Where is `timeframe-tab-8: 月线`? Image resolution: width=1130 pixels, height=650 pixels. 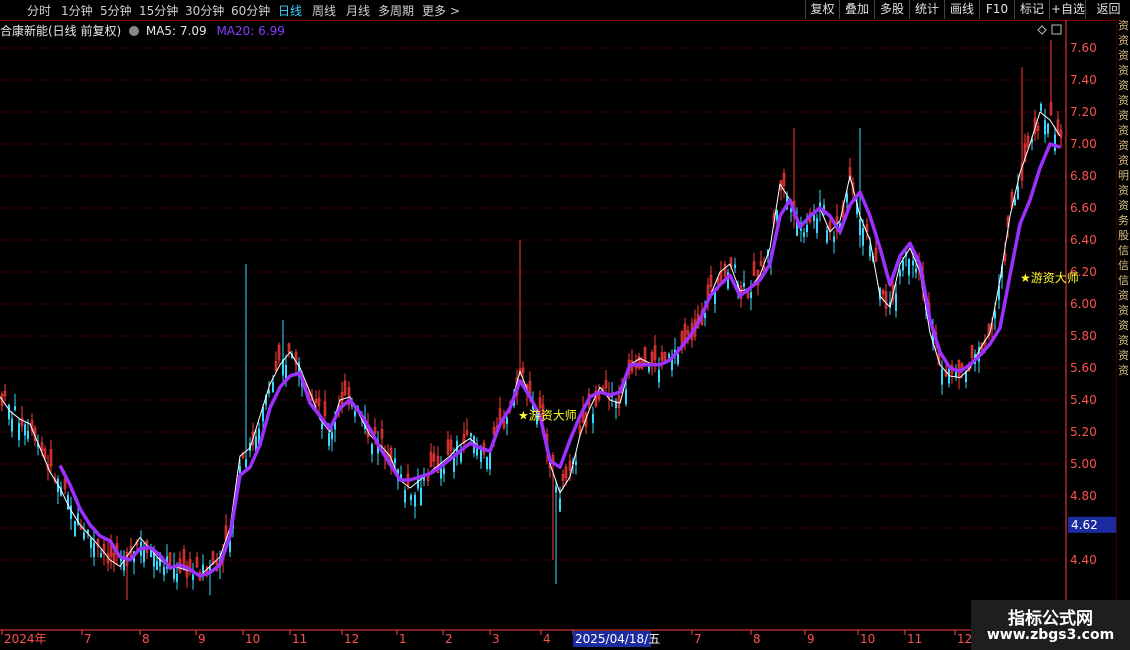 timeframe-tab-8: 月线 is located at coordinates (358, 10).